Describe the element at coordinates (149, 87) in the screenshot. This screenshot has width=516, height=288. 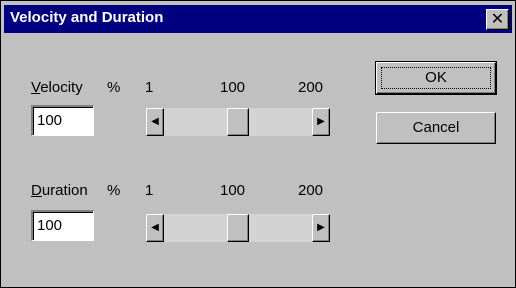
I see `velocity-scale-min: 1` at that location.